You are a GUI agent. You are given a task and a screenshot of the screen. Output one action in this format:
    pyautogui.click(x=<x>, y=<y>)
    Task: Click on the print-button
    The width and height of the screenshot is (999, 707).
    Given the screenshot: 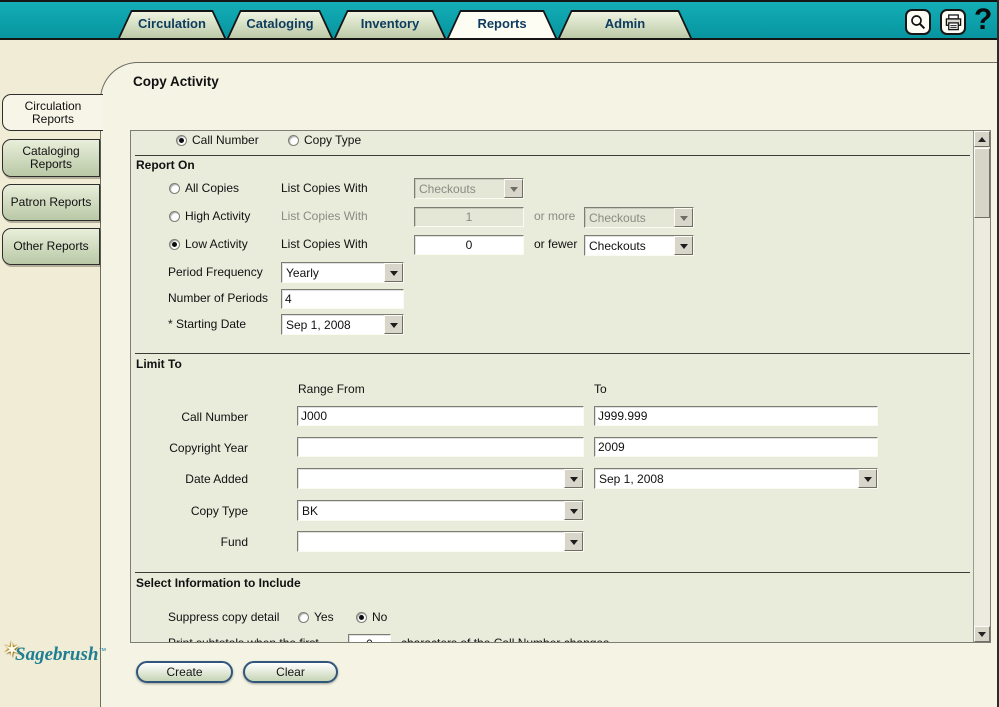 What is the action you would take?
    pyautogui.click(x=953, y=22)
    